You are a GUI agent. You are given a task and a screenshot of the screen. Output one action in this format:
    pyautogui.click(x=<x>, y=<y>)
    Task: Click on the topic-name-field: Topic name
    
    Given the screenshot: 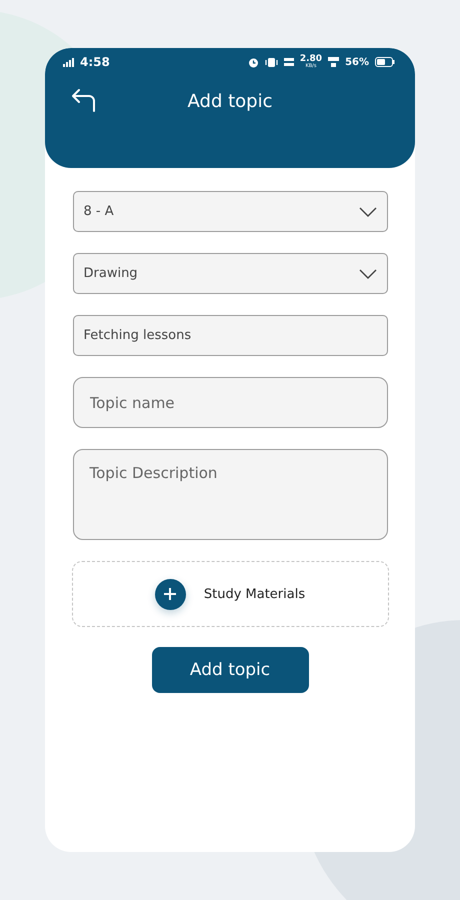 What is the action you would take?
    pyautogui.click(x=230, y=402)
    